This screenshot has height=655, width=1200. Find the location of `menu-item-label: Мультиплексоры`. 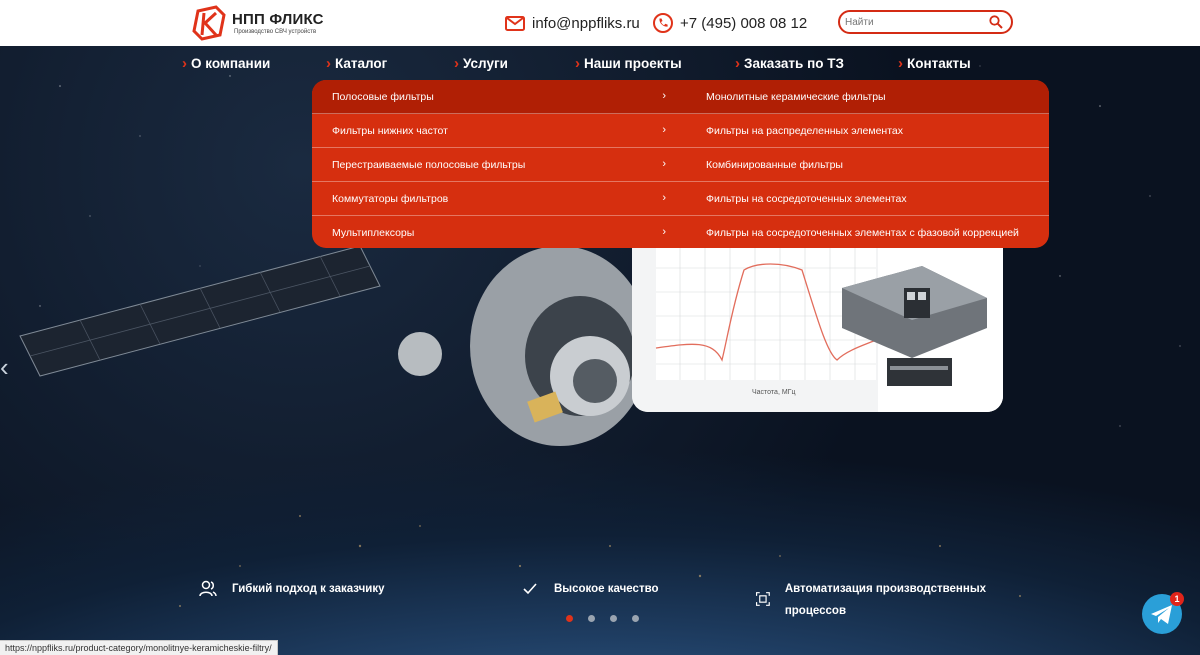

menu-item-label: Мультиплексоры is located at coordinates (373, 233).